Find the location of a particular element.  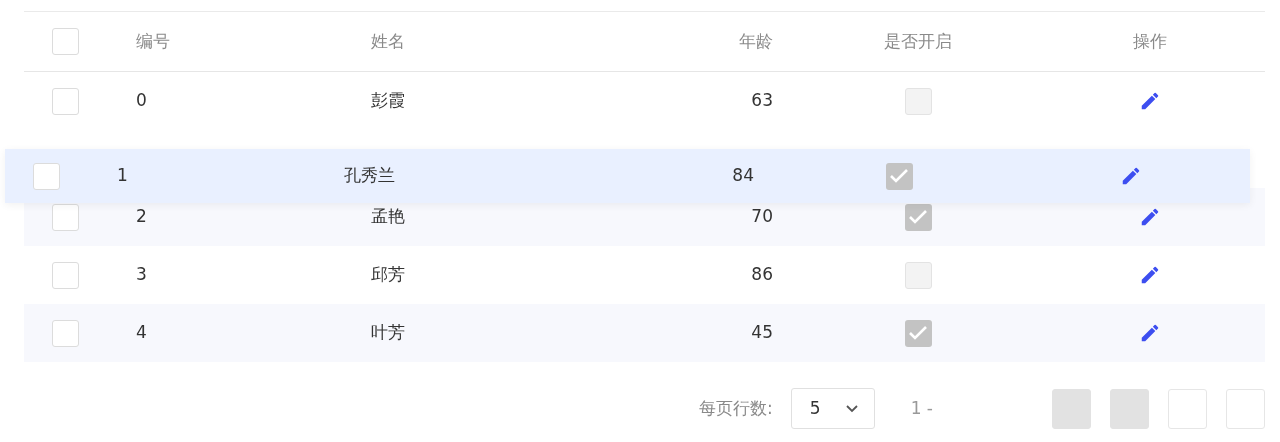

rows-per-page-select: 5 is located at coordinates (832, 408).